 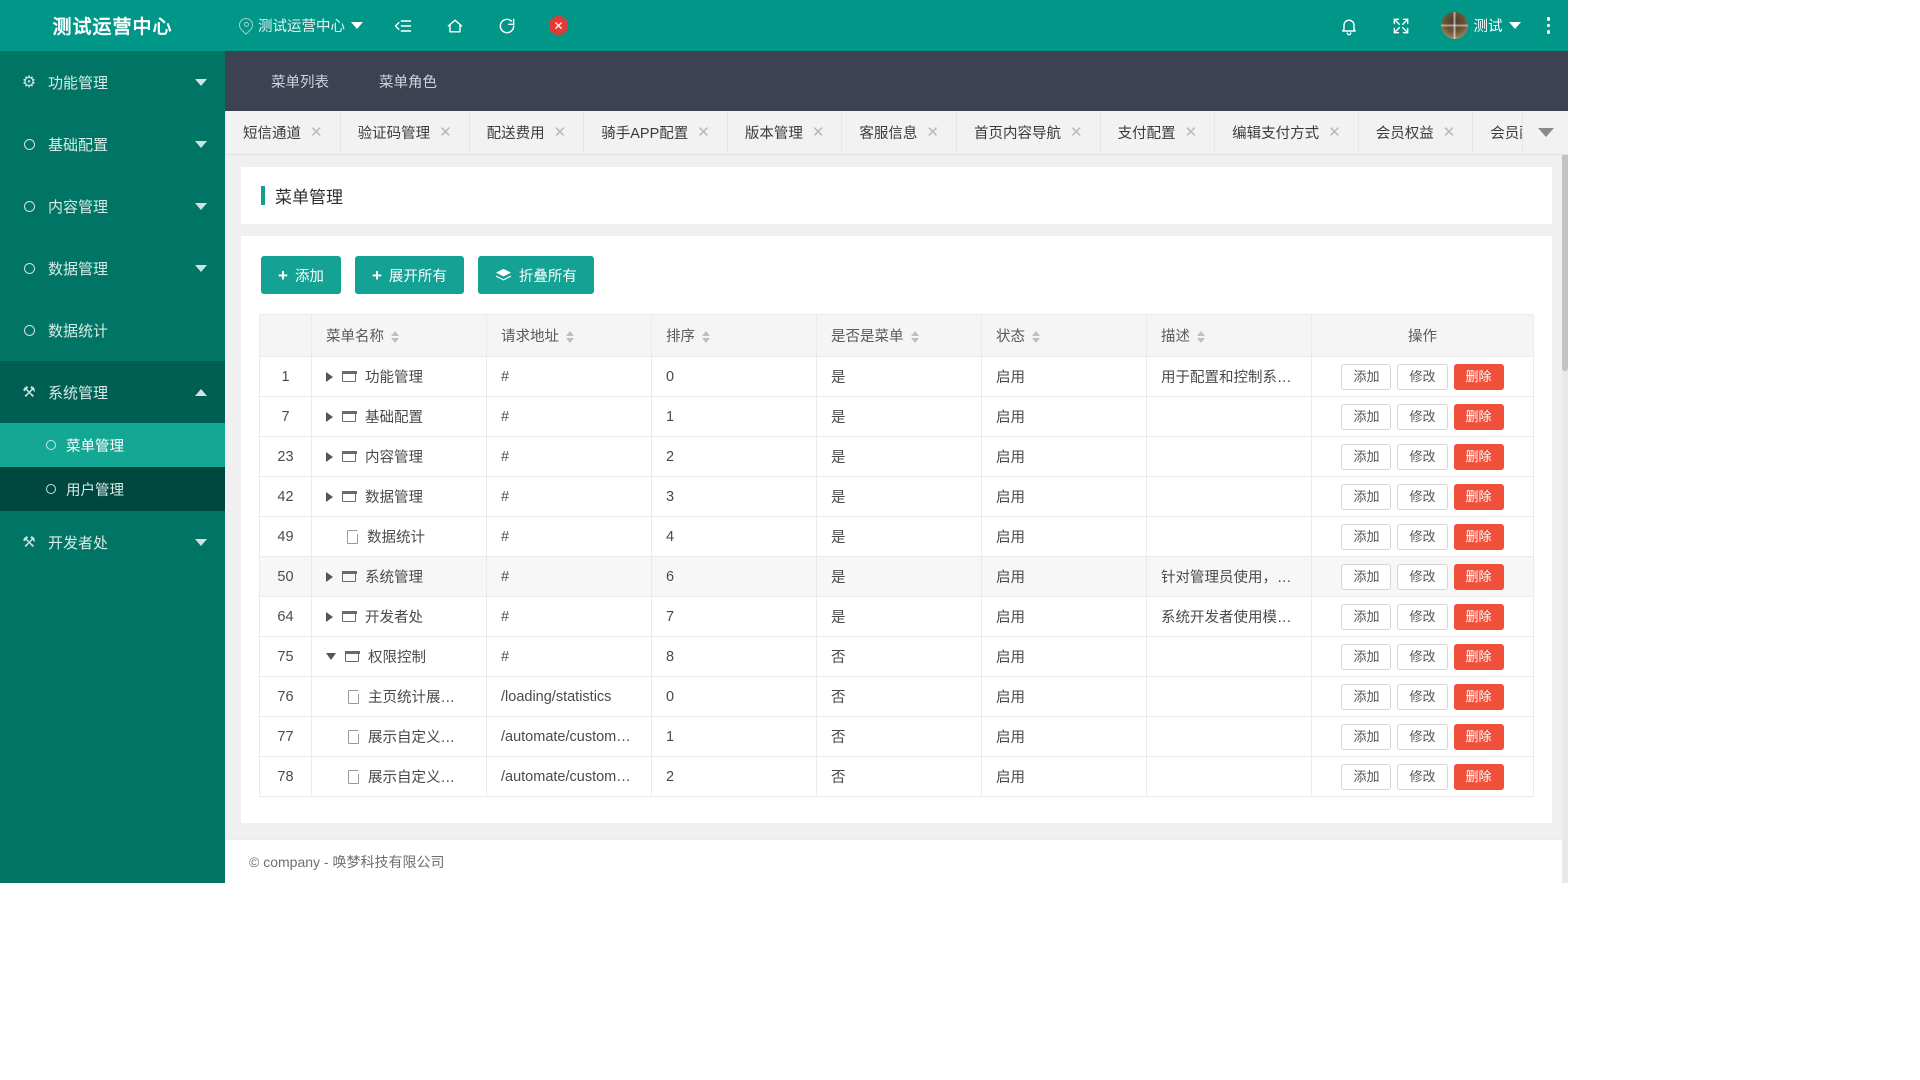 I want to click on expand-all-button: + 展开所有, so click(x=409, y=275).